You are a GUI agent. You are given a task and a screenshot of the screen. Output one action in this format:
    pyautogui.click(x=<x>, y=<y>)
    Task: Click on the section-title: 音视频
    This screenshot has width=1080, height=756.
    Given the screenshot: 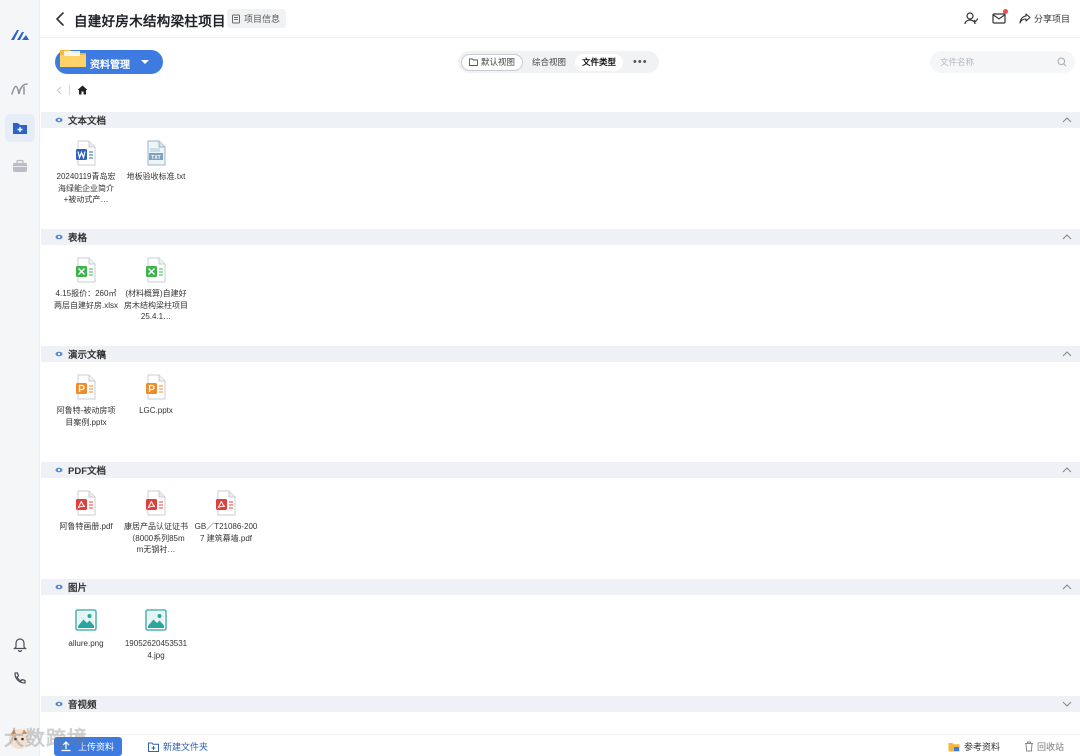 What is the action you would take?
    pyautogui.click(x=82, y=705)
    